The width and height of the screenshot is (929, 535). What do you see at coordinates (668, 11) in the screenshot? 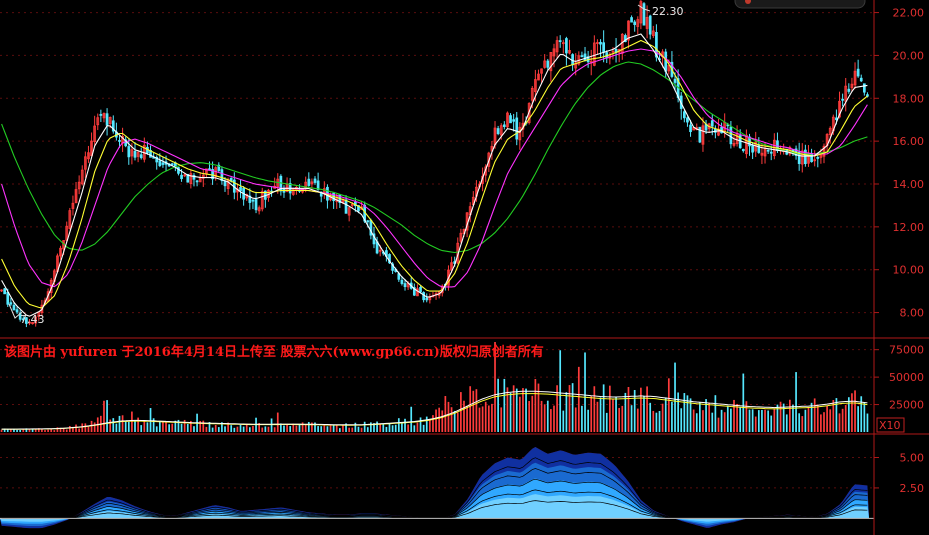
I see `high-price-label: 22.30` at bounding box center [668, 11].